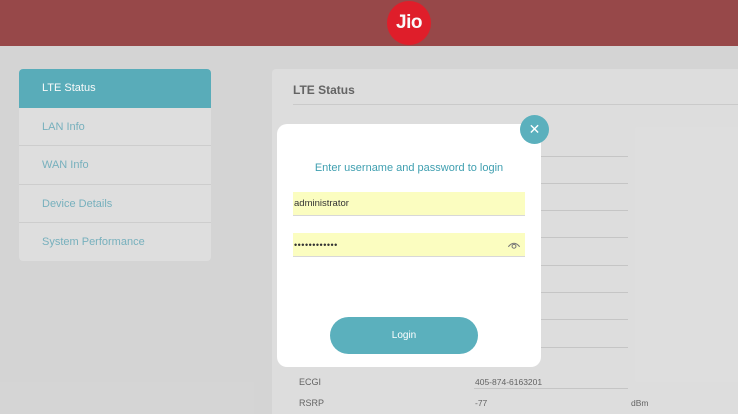 This screenshot has width=738, height=414. Describe the element at coordinates (534, 129) in the screenshot. I see `close-icon: ✕` at that location.